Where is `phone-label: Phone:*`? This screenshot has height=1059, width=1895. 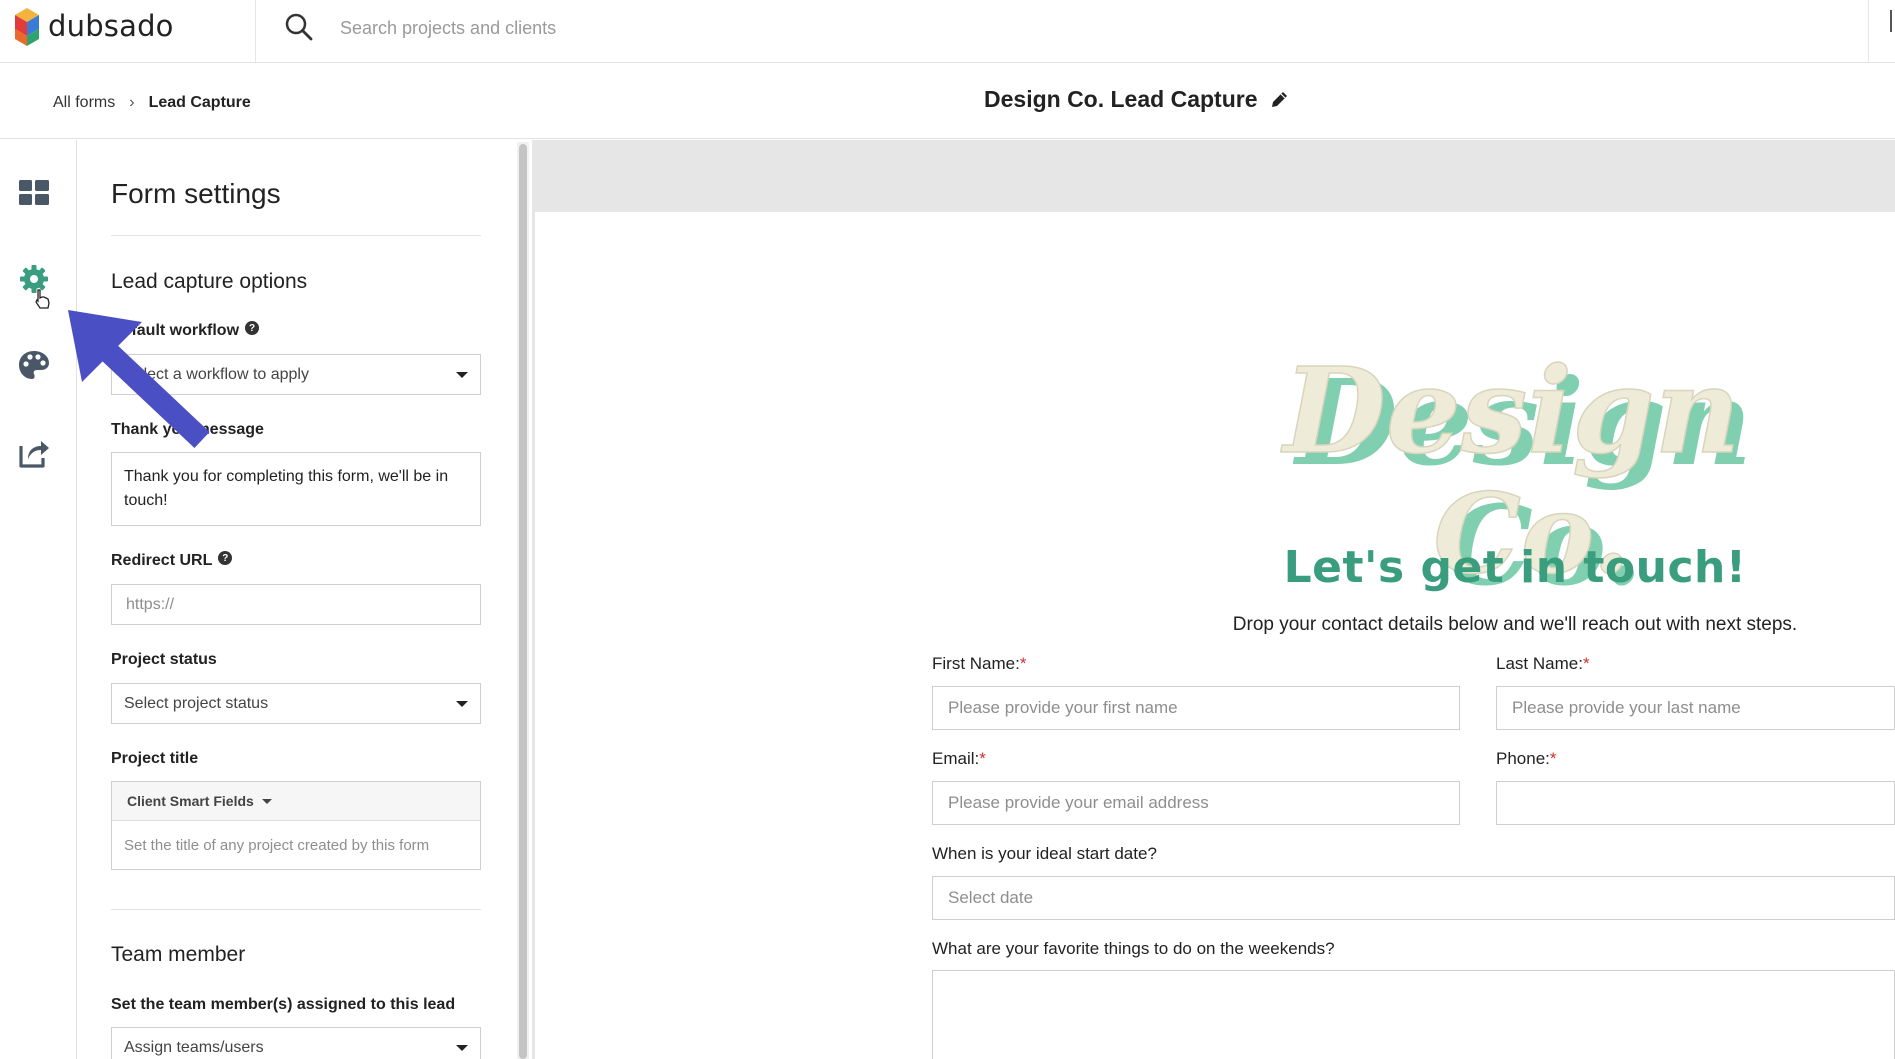
phone-label: Phone:* is located at coordinates (1526, 759).